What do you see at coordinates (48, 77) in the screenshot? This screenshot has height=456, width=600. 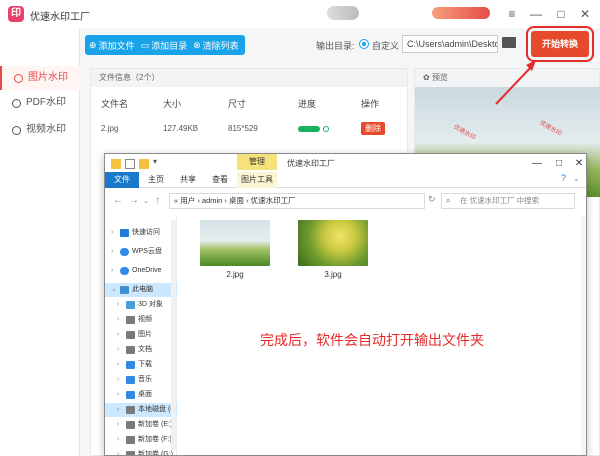 I see `sidebar-item-label: 图片水印` at bounding box center [48, 77].